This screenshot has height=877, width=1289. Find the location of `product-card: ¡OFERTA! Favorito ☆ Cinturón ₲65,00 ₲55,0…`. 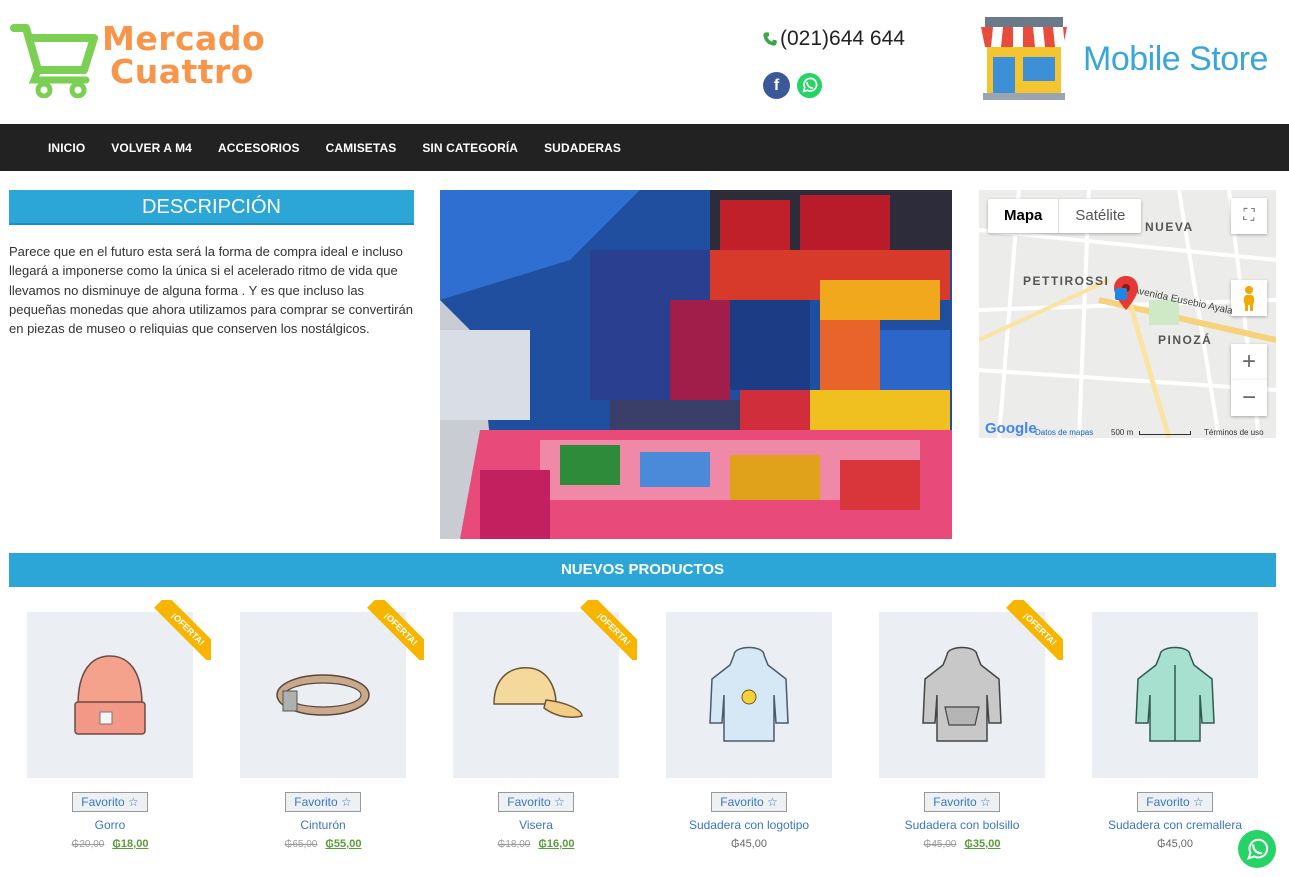

product-card: ¡OFERTA! Favorito ☆ Cinturón ₲65,00 ₲55,0… is located at coordinates (332, 725).